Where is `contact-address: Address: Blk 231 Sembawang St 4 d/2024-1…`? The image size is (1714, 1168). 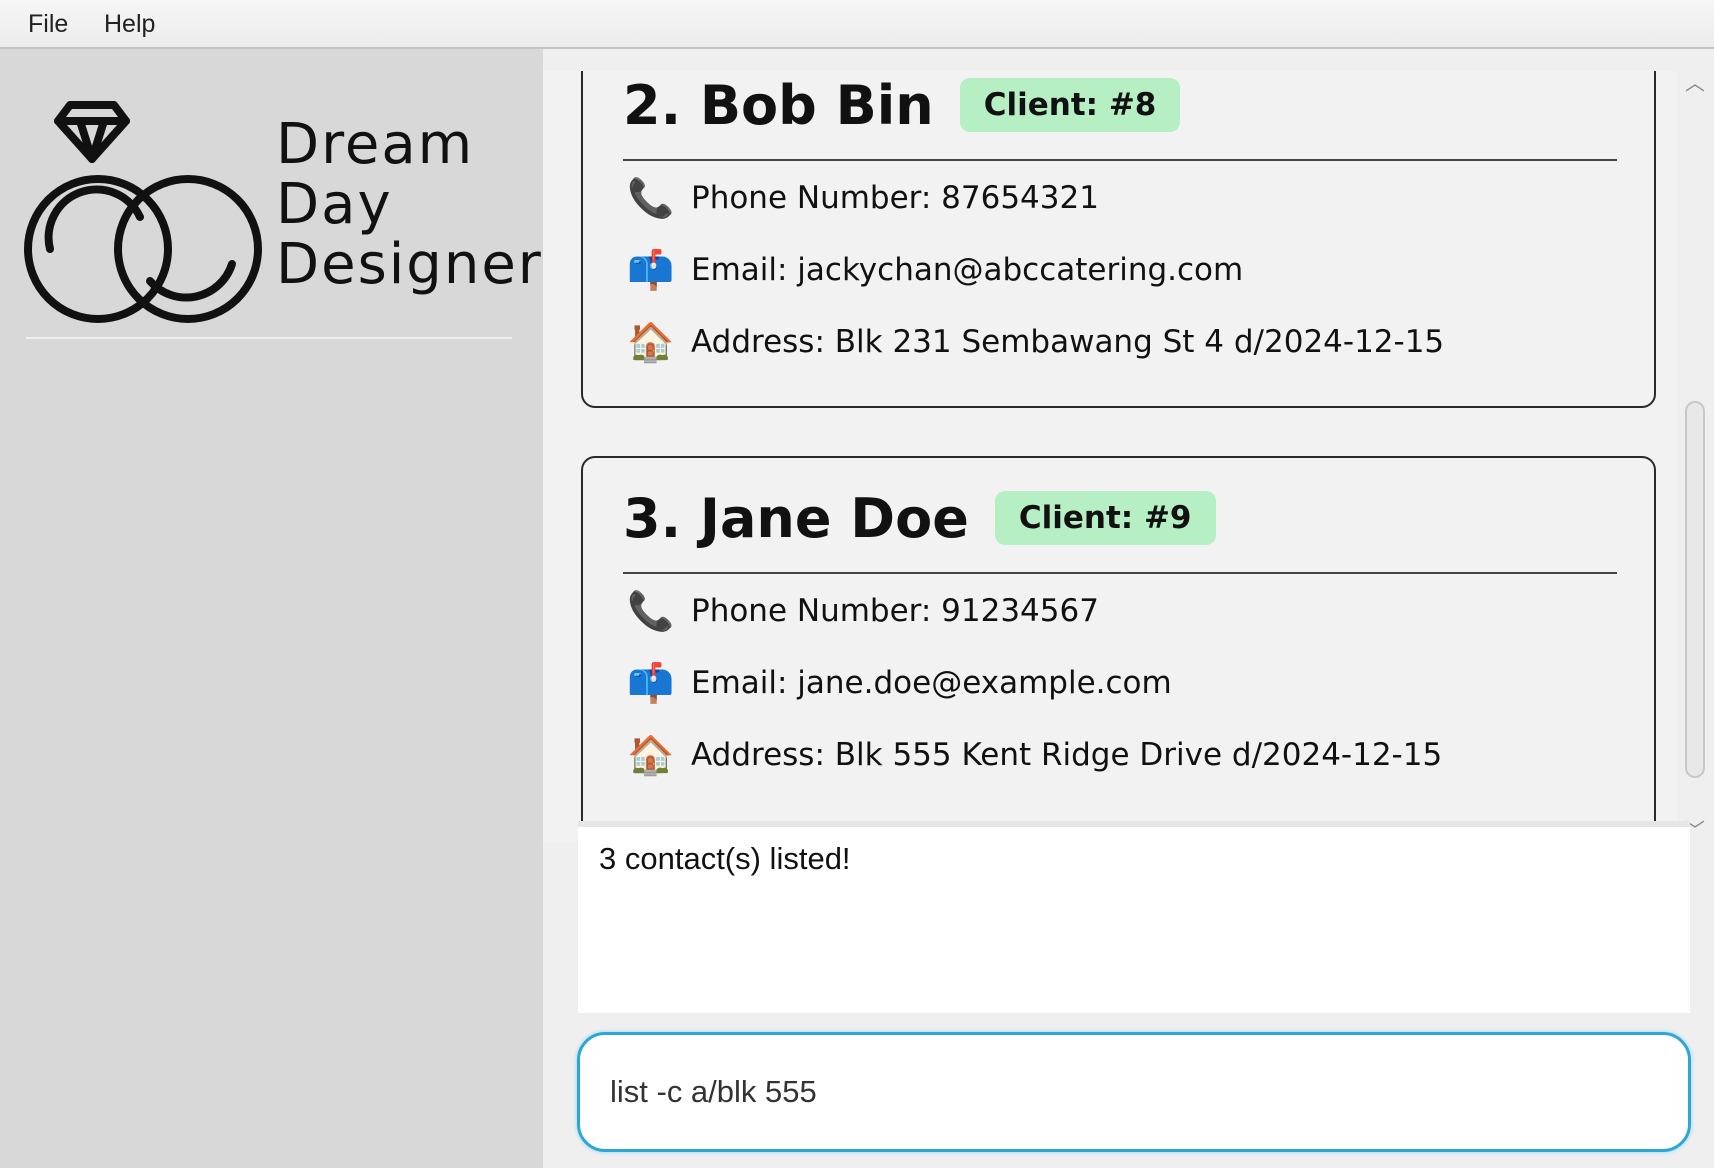 contact-address: Address: Blk 231 Sembawang St 4 d/2024-1… is located at coordinates (1068, 342).